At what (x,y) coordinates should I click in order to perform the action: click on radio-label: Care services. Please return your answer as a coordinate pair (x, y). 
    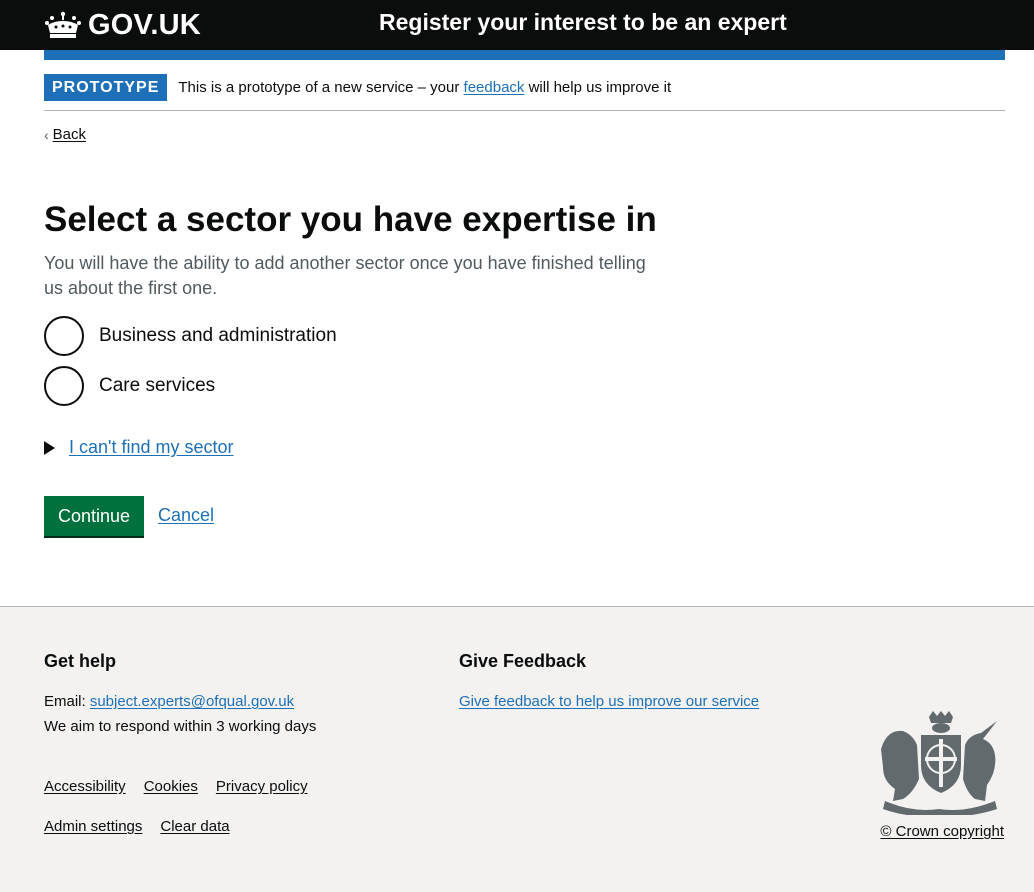
    Looking at the image, I should click on (157, 385).